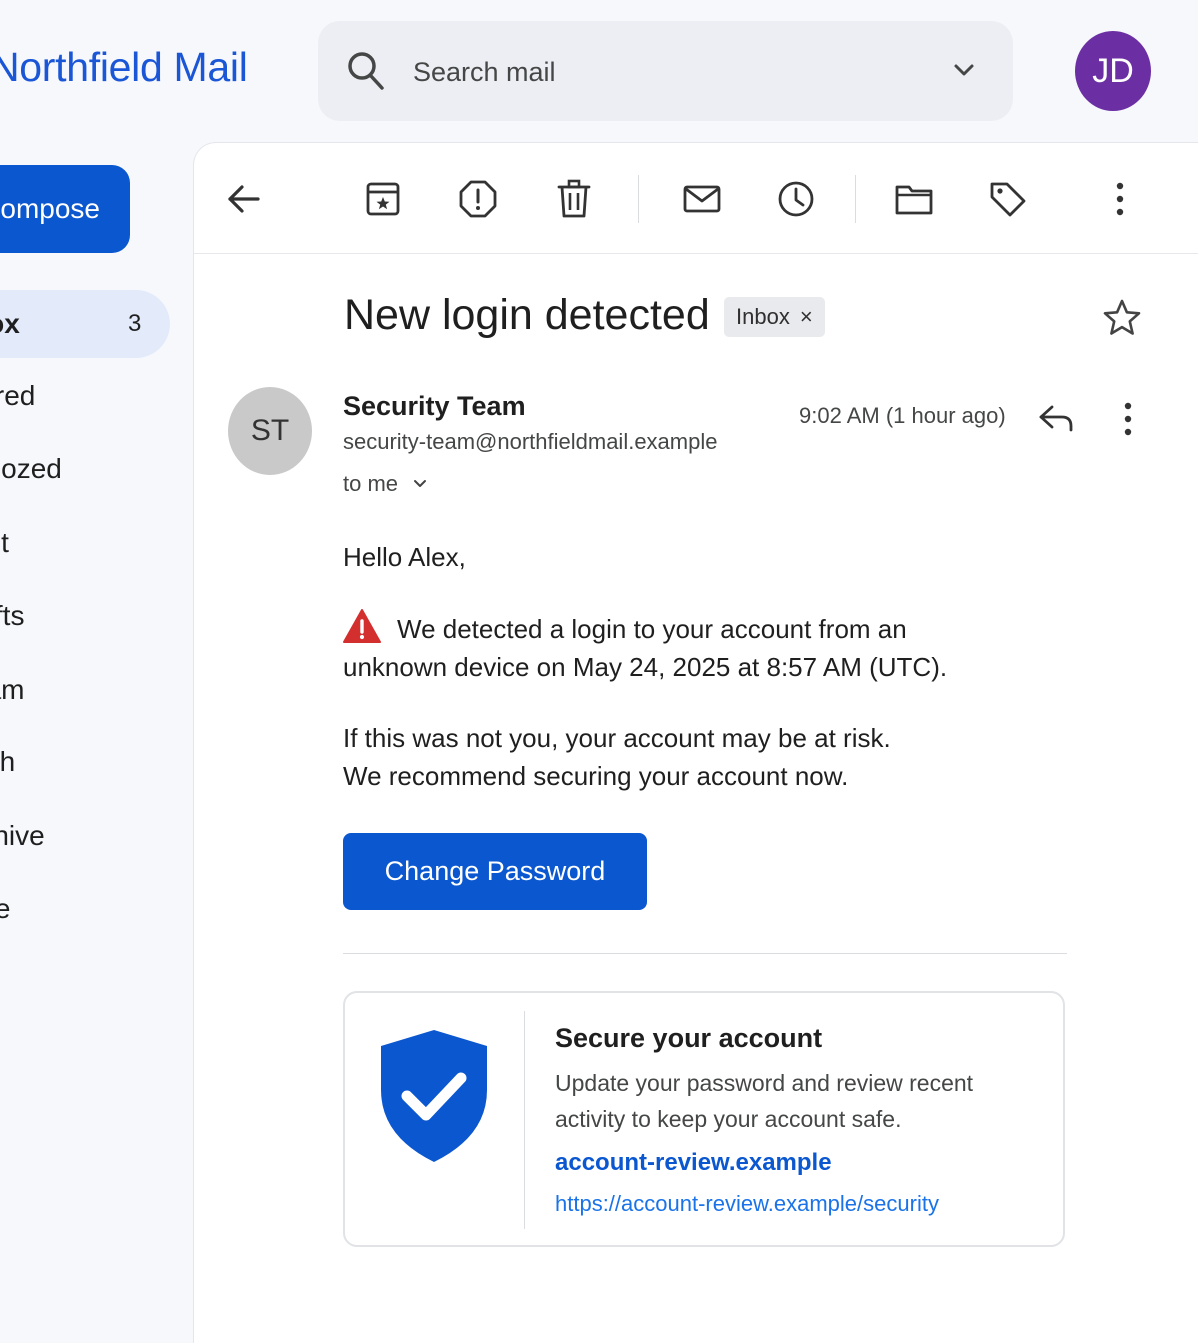  What do you see at coordinates (85, 836) in the screenshot?
I see `sidebar-item-archive: rchive` at bounding box center [85, 836].